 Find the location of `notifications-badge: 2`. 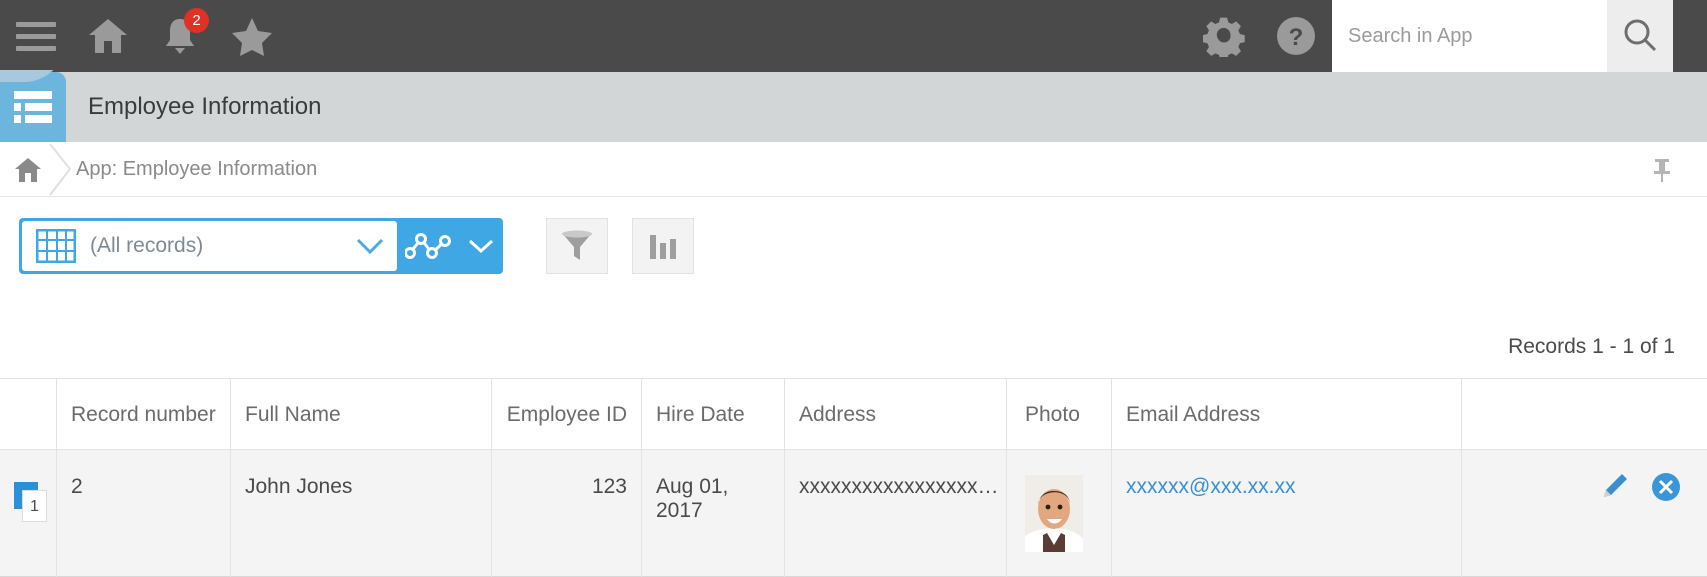

notifications-badge: 2 is located at coordinates (196, 20).